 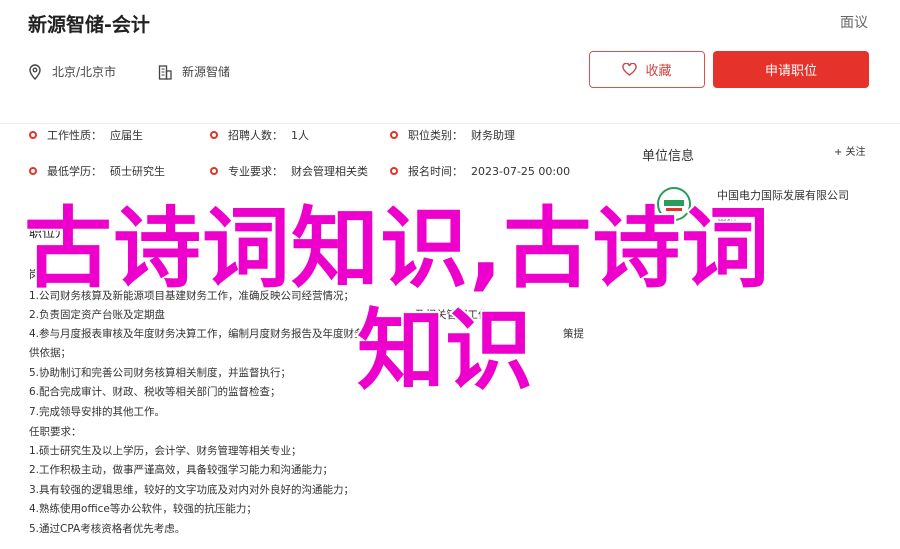 I want to click on info-value: 1人, so click(x=300, y=135).